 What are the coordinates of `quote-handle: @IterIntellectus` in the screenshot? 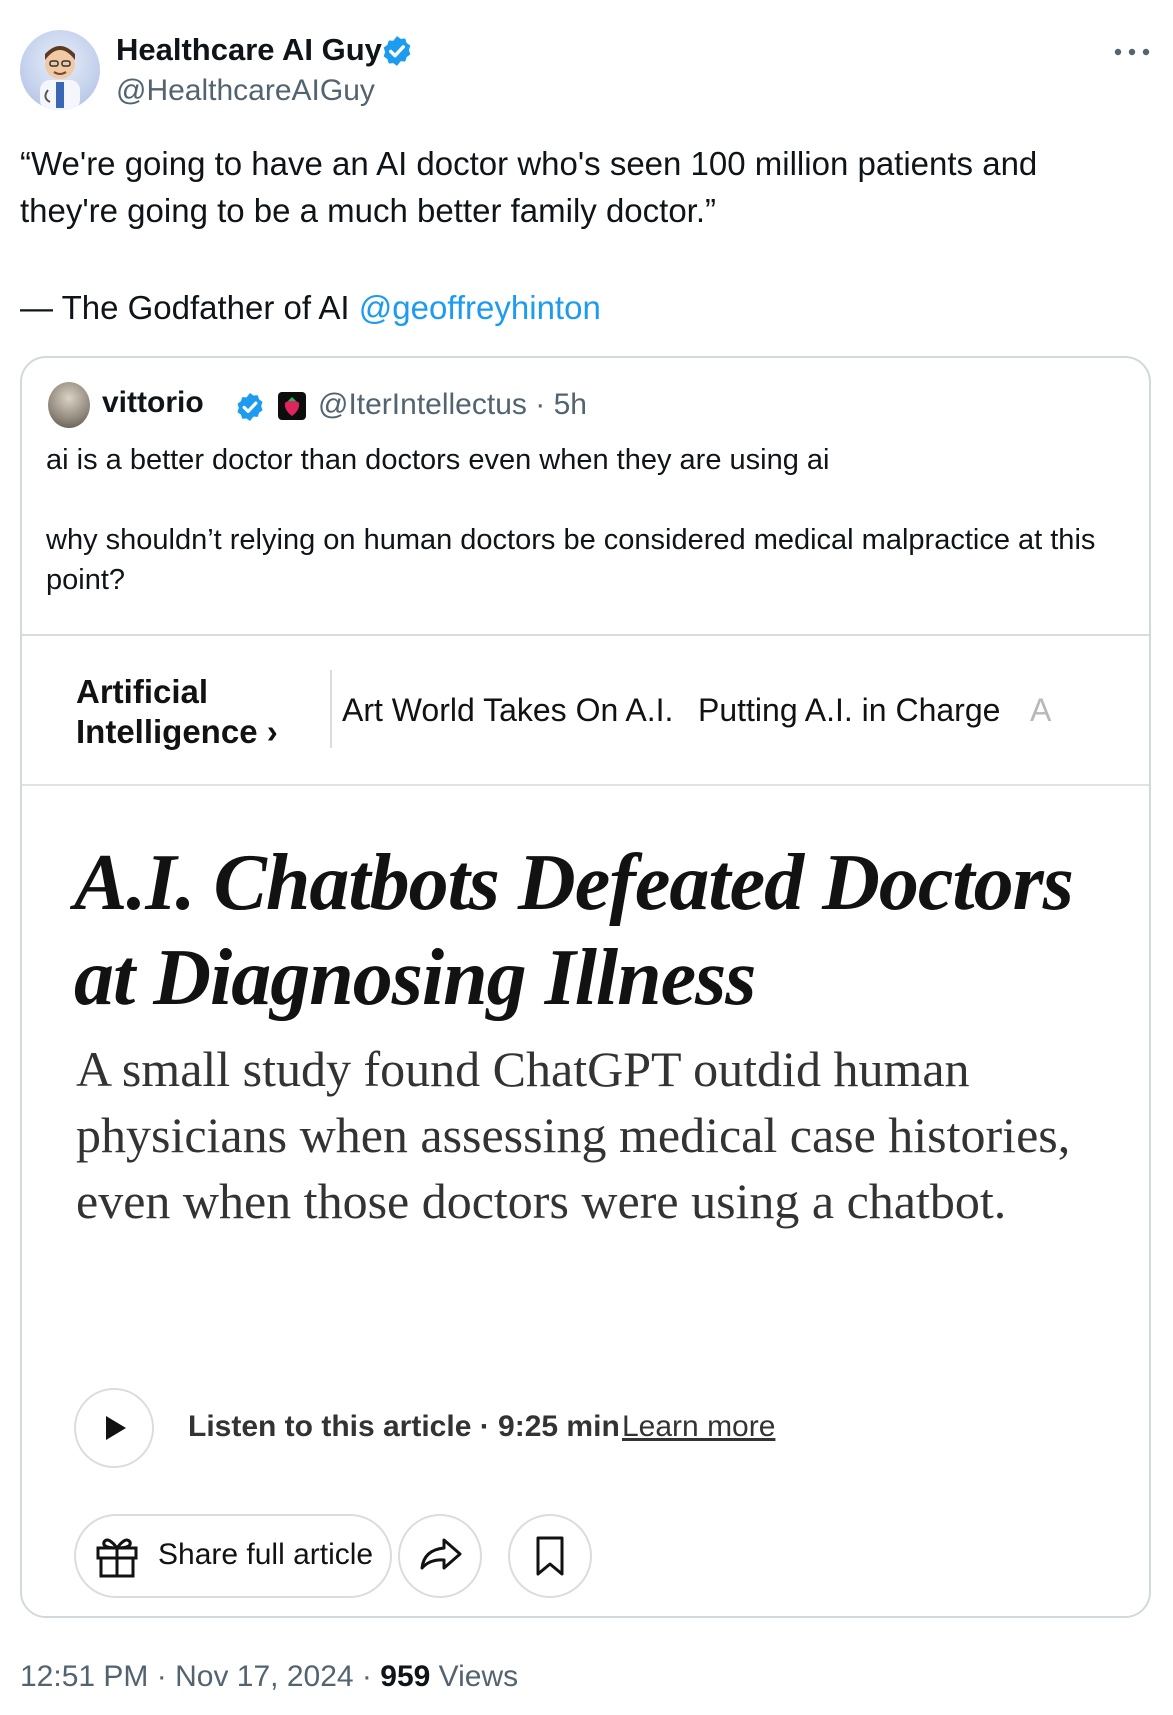 It's located at (422, 404).